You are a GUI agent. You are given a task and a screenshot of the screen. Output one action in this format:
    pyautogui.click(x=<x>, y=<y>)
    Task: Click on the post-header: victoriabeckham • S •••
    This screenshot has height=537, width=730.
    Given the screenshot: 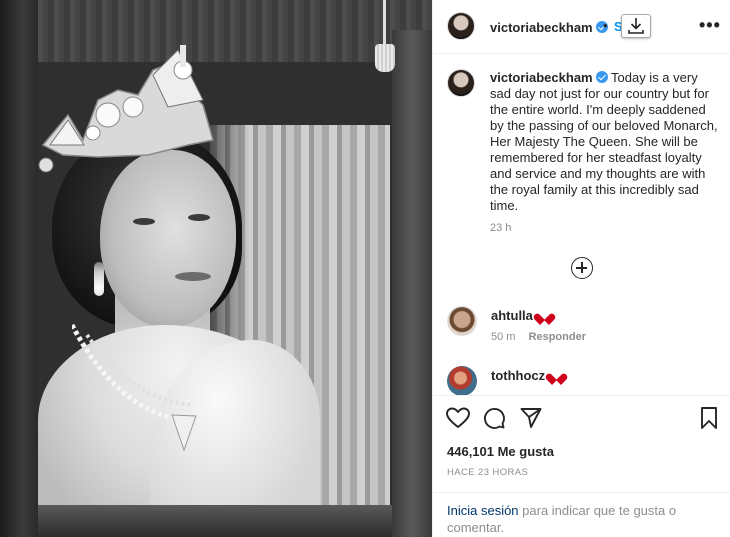 What is the action you would take?
    pyautogui.click(x=581, y=27)
    